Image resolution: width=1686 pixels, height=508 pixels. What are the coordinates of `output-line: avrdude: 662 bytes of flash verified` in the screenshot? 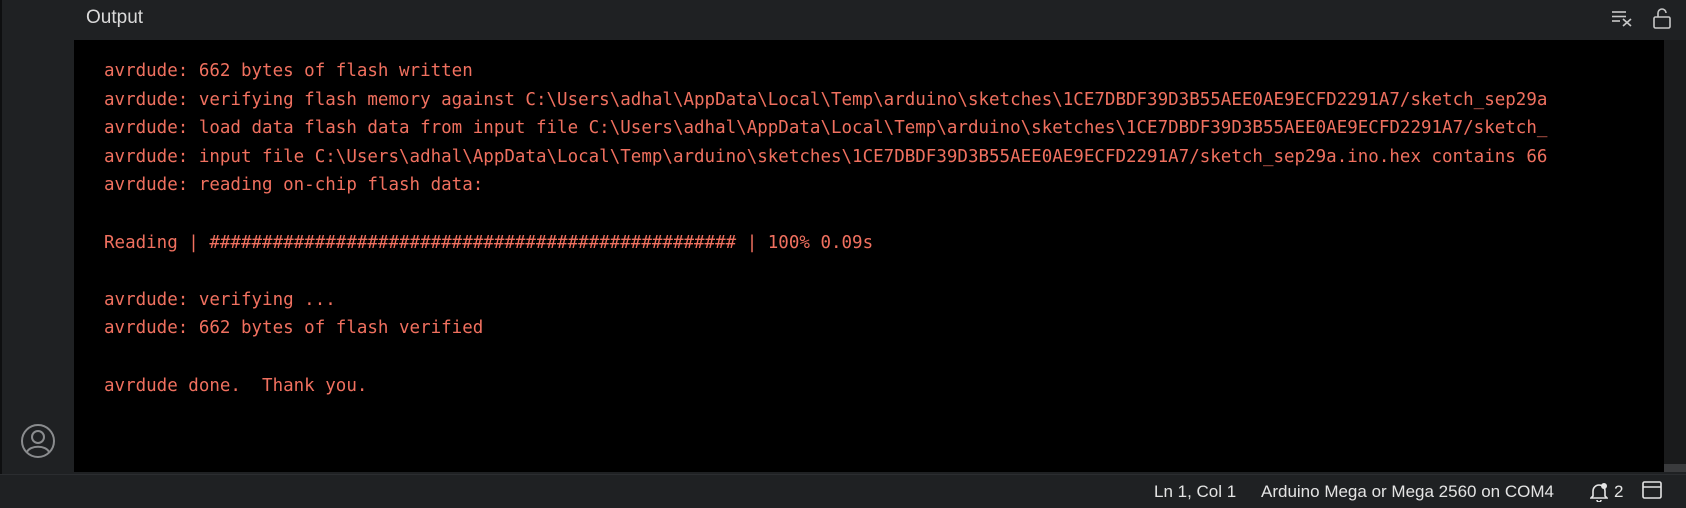 It's located at (294, 328).